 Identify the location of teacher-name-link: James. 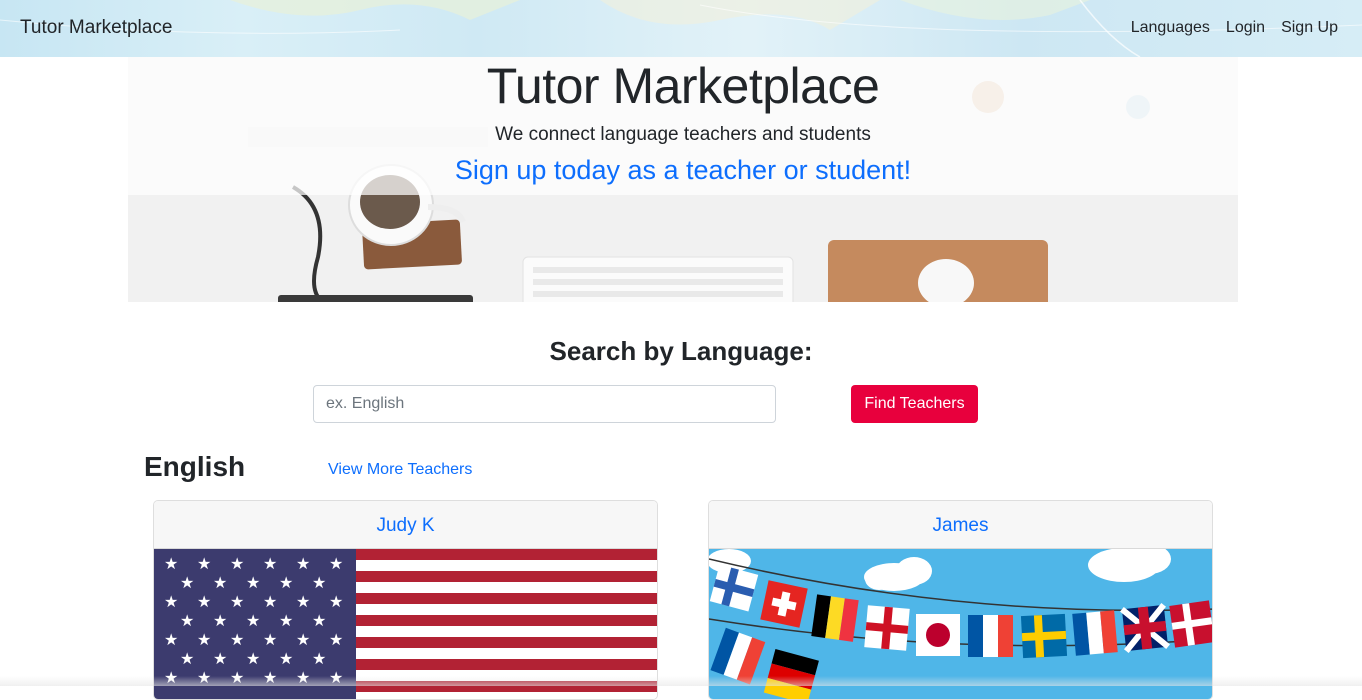
(961, 525).